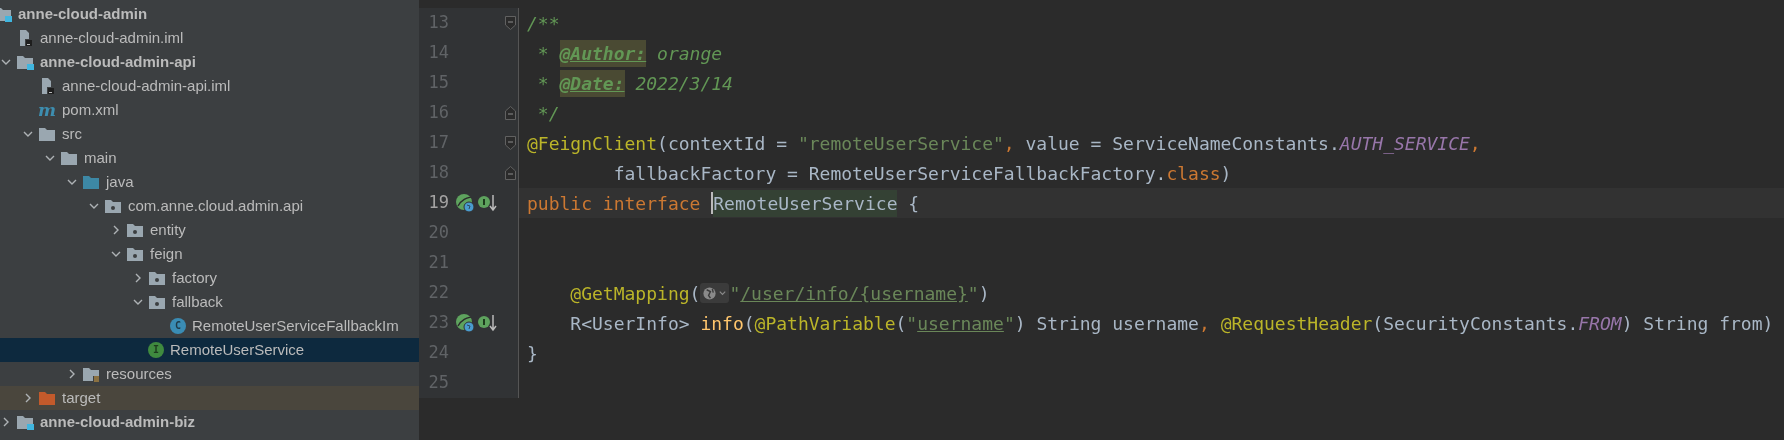 The width and height of the screenshot is (1784, 440). Describe the element at coordinates (112, 37) in the screenshot. I see `tree-item-label: anne-cloud-admin.iml` at that location.